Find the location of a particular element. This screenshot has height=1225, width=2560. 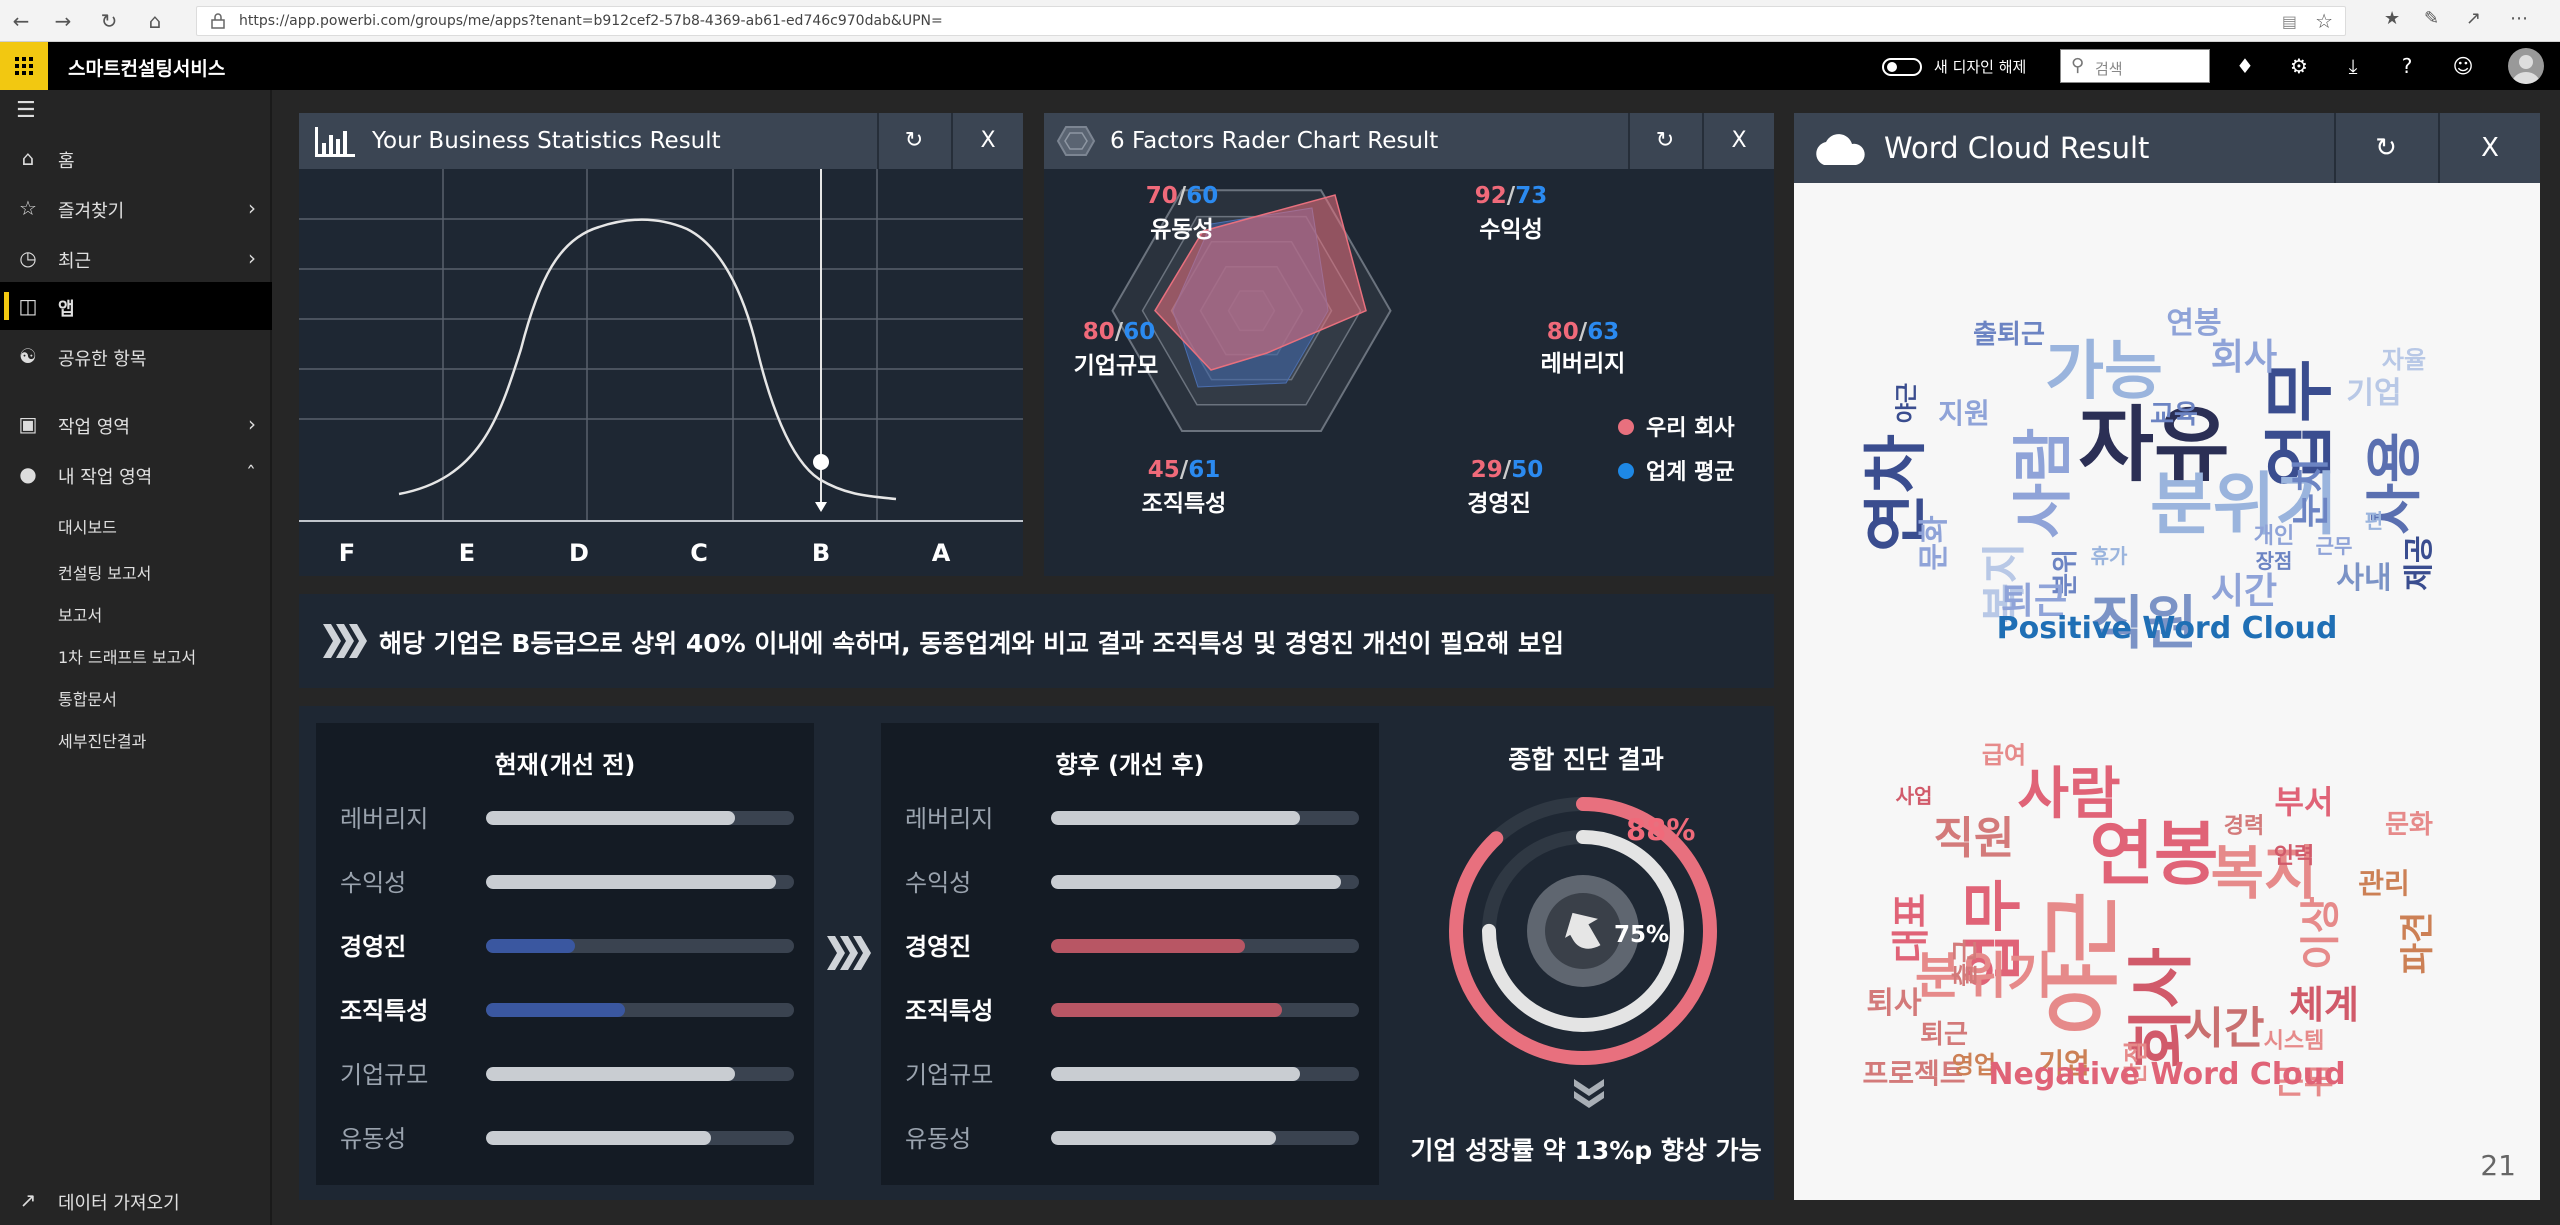

nav-item-shared: ☯ 공유한 항목 is located at coordinates (136, 356).